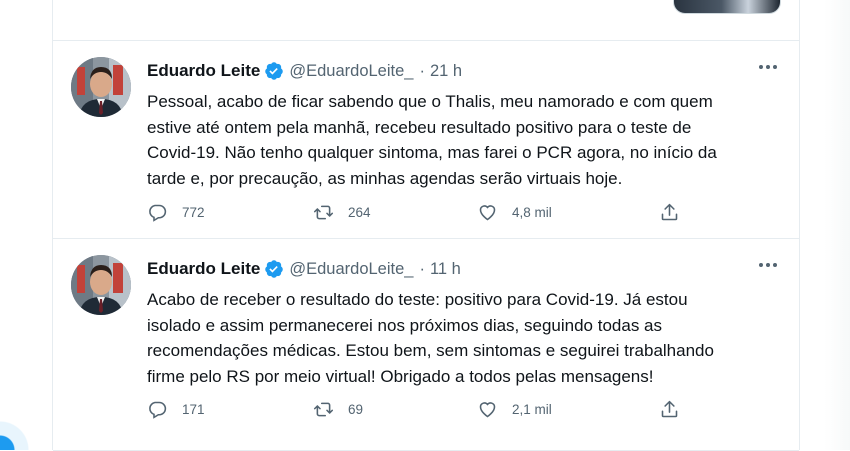  Describe the element at coordinates (532, 212) in the screenshot. I see `like-count: 4,8 mil` at that location.